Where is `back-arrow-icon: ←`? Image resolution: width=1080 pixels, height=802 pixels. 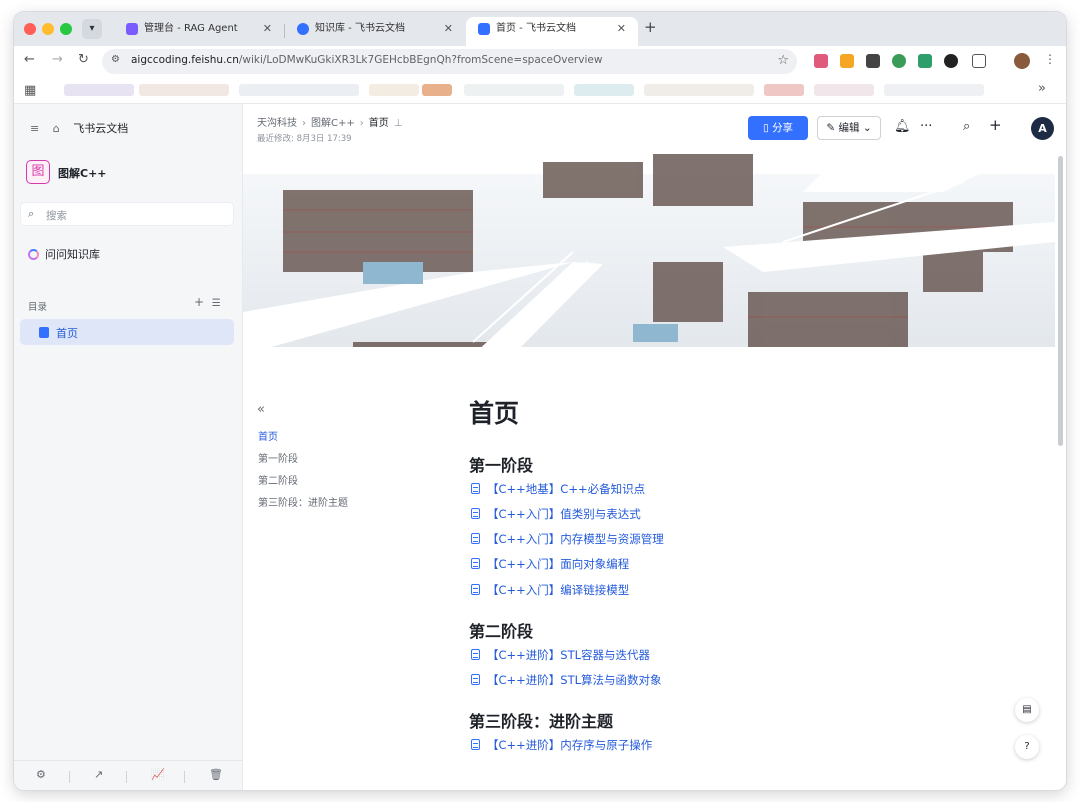 back-arrow-icon: ← is located at coordinates (29, 59).